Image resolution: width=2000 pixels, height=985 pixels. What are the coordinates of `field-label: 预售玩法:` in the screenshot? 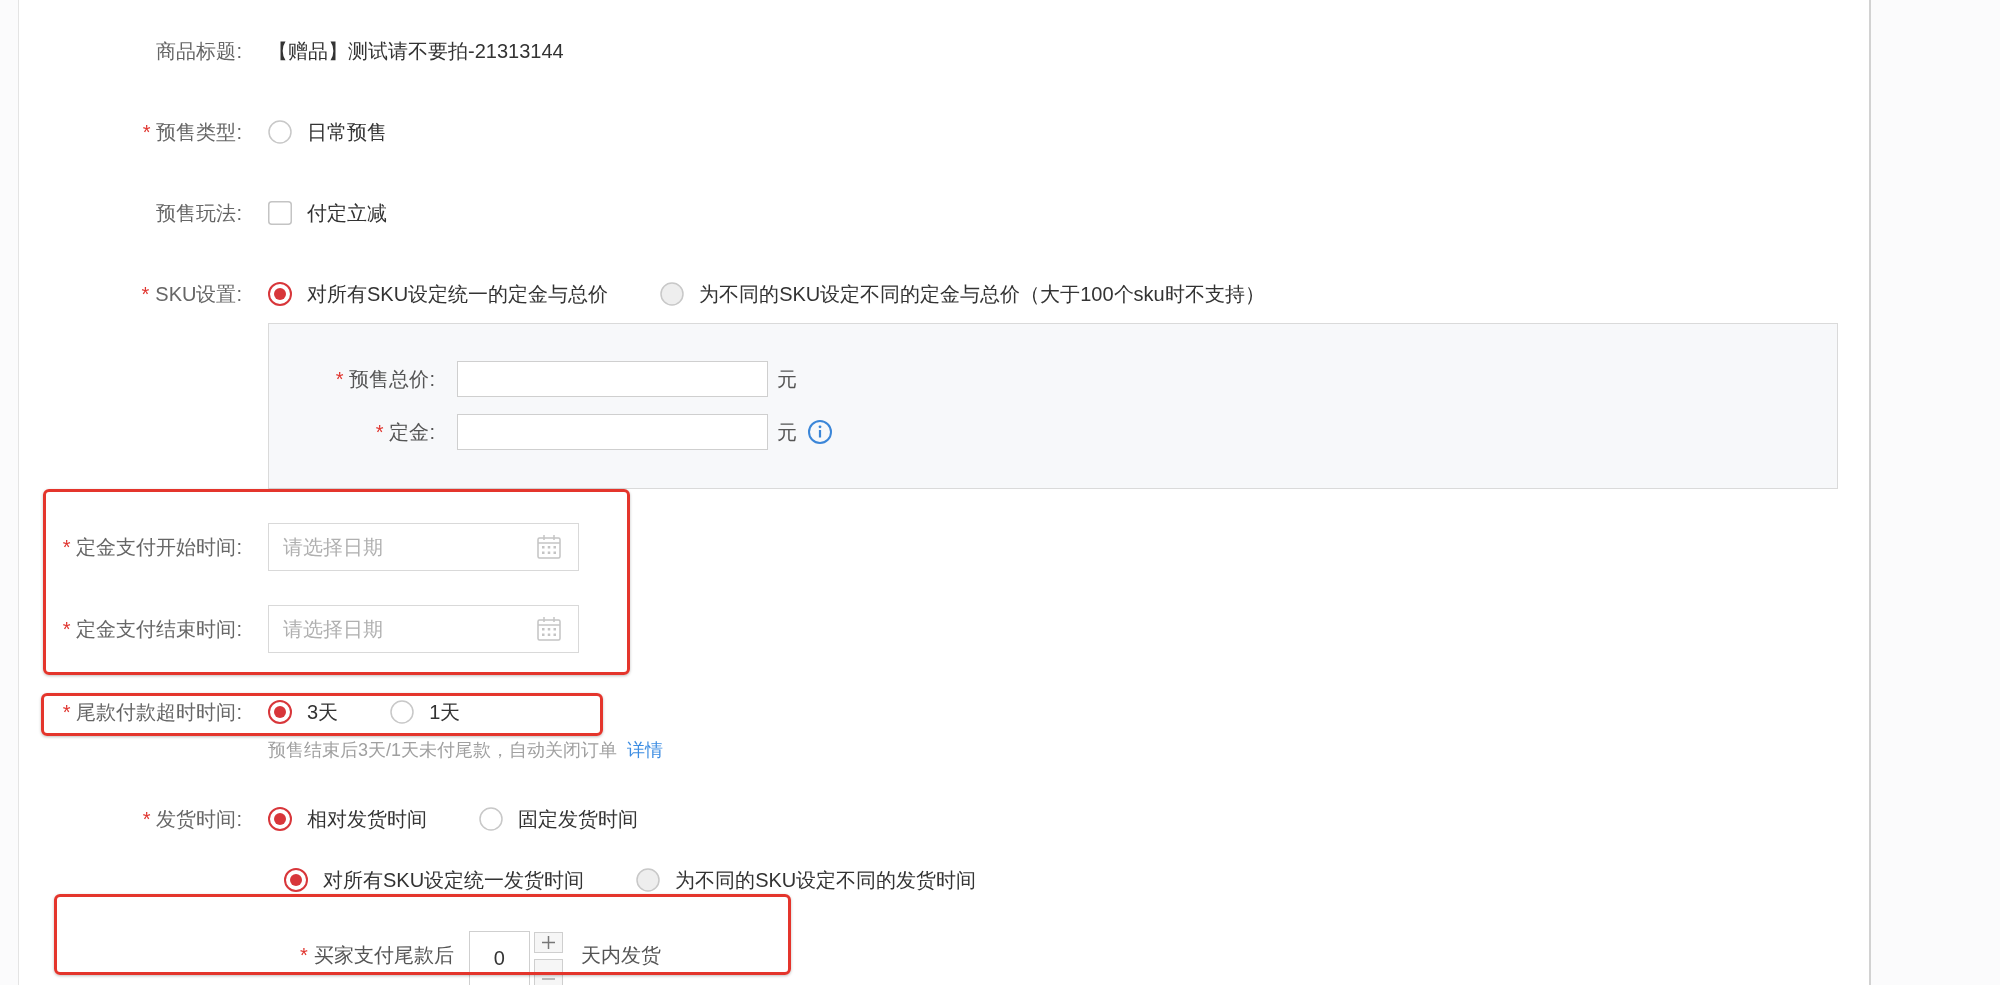 It's located at (199, 213).